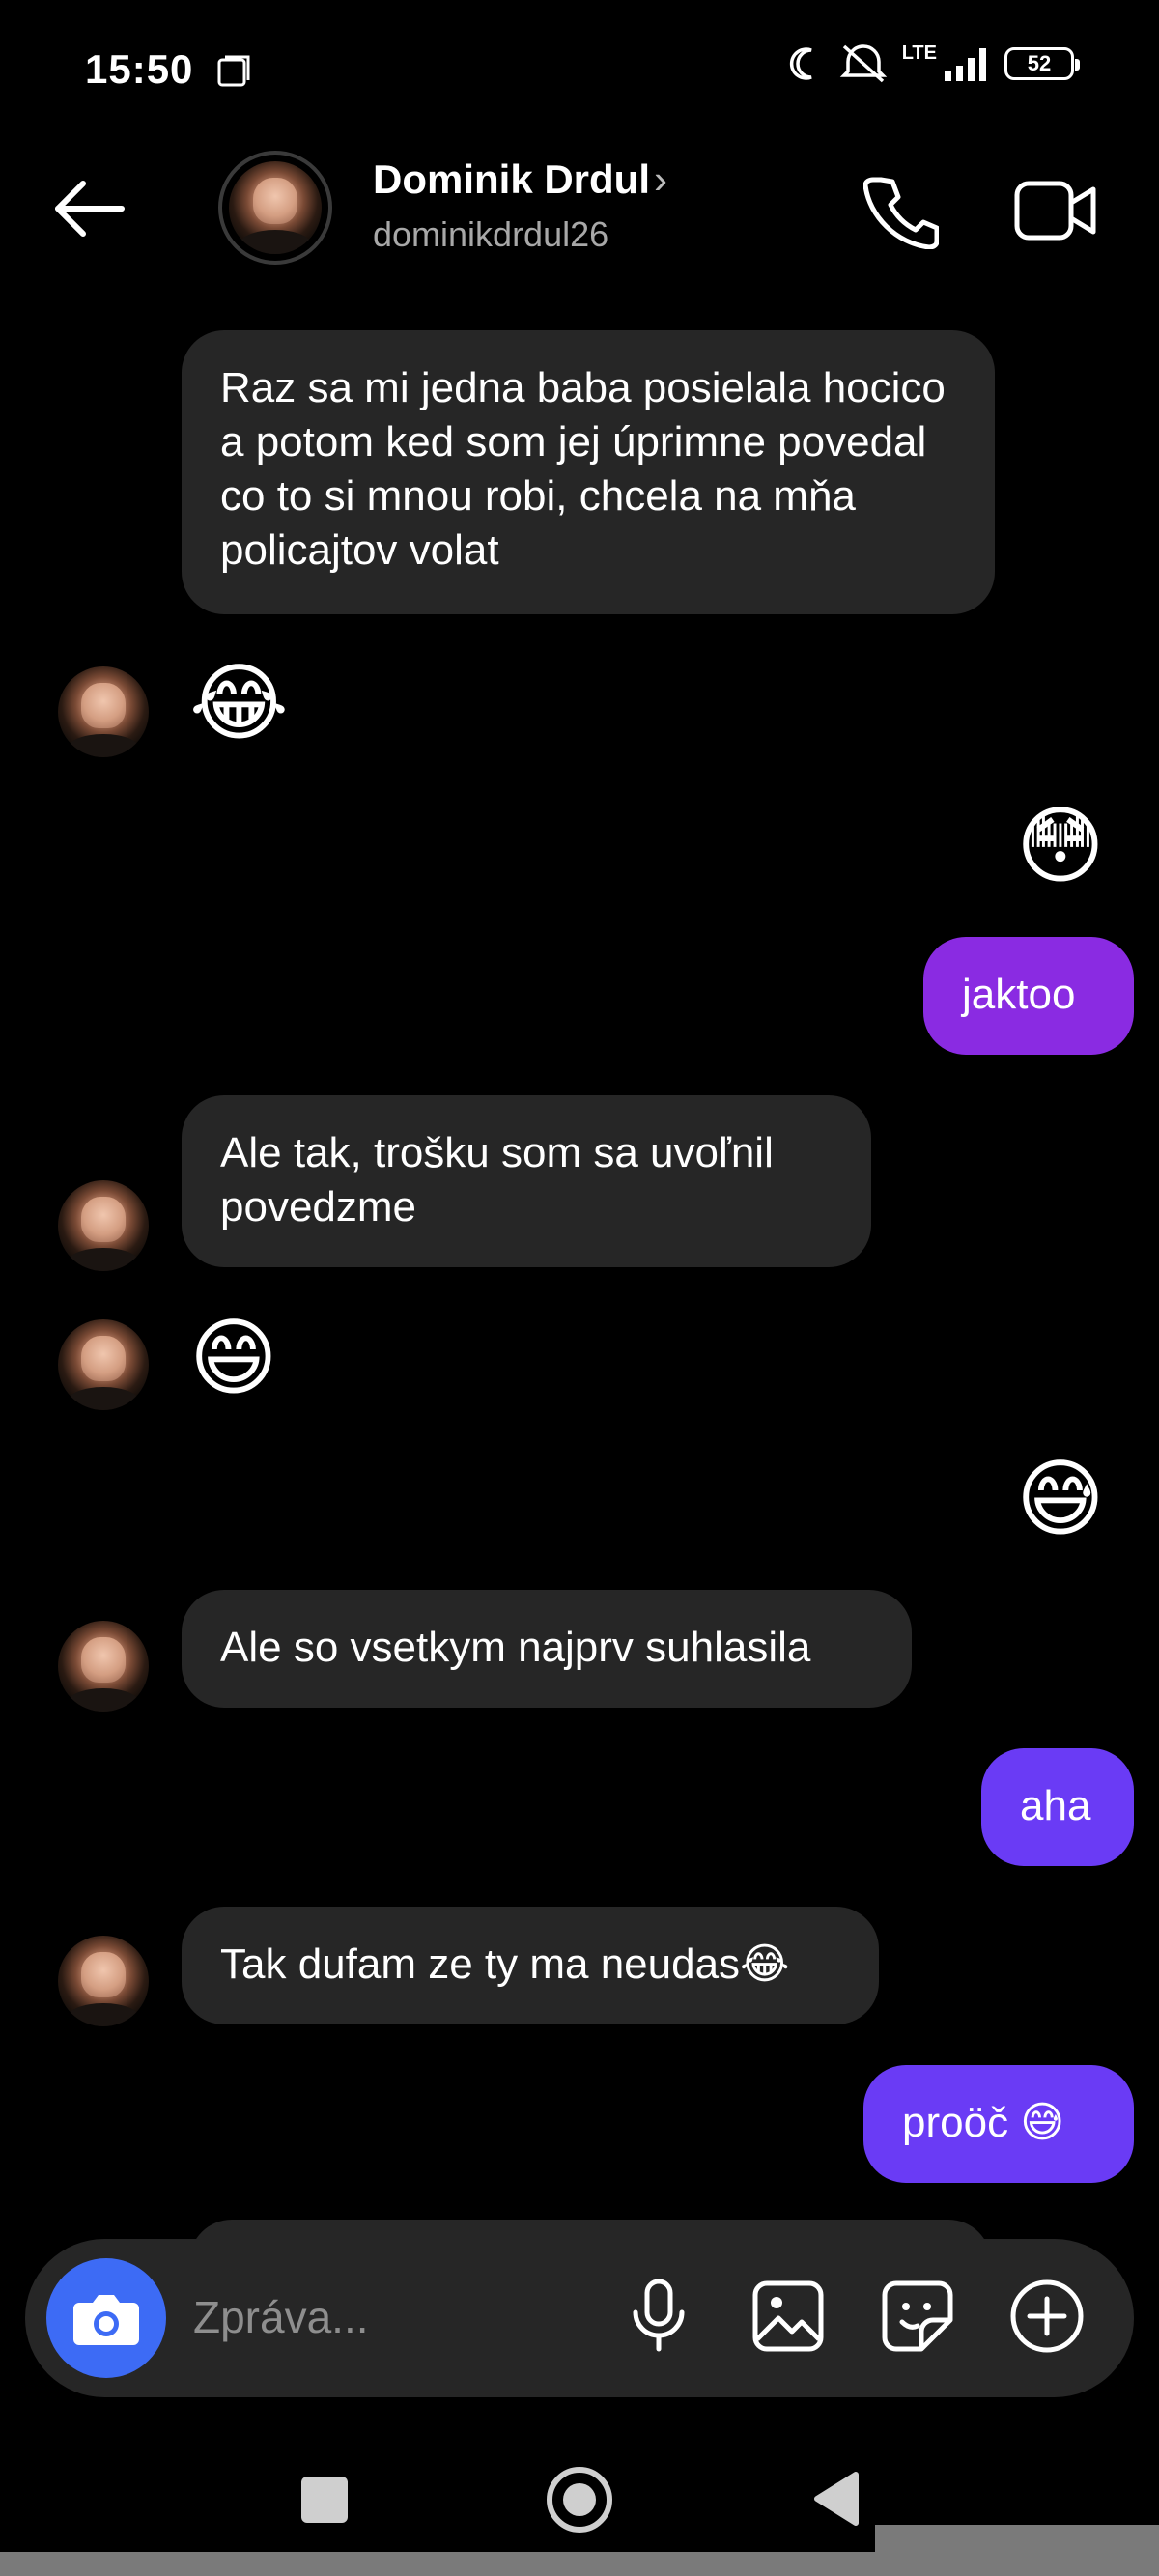  Describe the element at coordinates (1060, 846) in the screenshot. I see `emoji-message: 😳` at that location.